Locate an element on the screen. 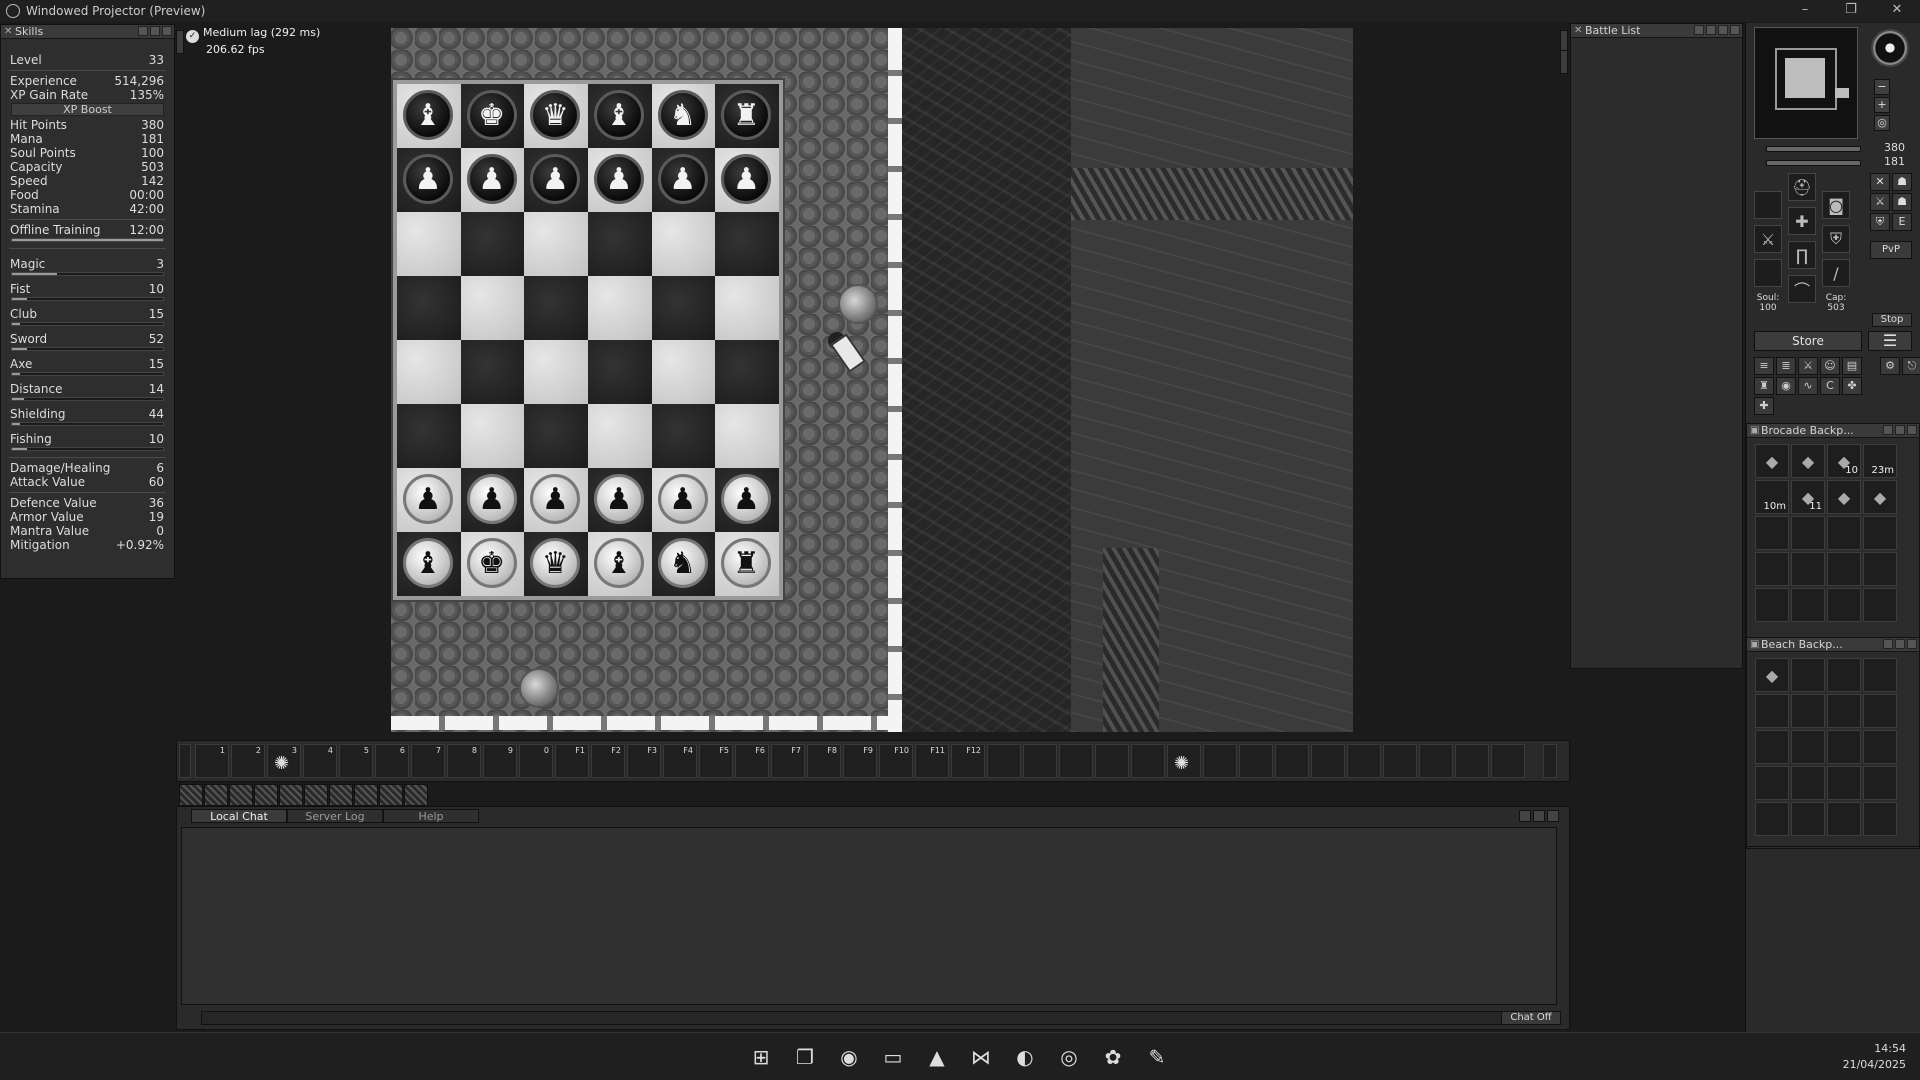 Image resolution: width=1920 pixels, height=1080 pixels. settings-icon: ⚙ is located at coordinates (1890, 366).